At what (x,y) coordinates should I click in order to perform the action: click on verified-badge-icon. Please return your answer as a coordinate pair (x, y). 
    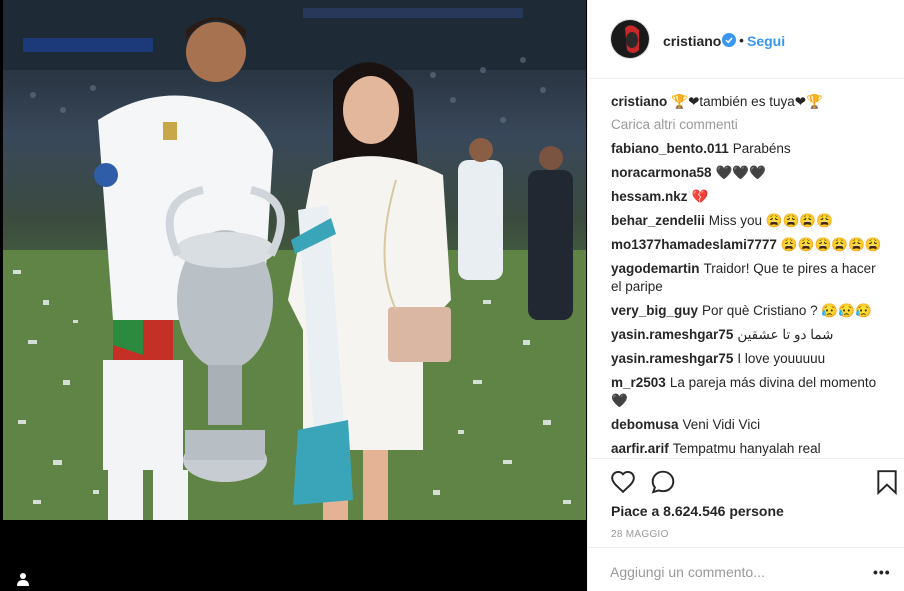
    Looking at the image, I should click on (729, 40).